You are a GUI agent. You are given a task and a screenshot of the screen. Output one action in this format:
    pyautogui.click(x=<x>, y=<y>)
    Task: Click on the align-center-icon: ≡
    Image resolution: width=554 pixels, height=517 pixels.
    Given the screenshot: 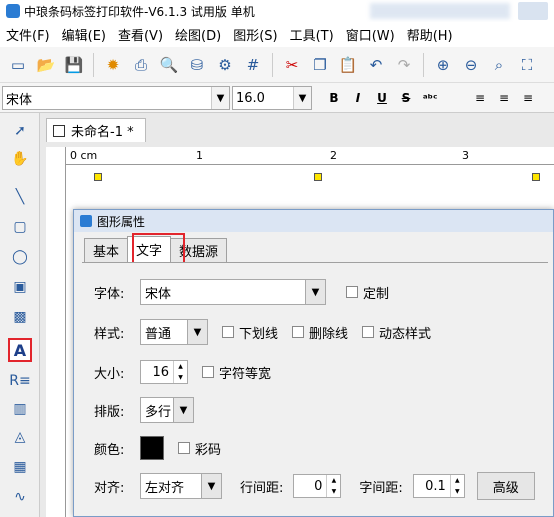 What is the action you would take?
    pyautogui.click(x=504, y=98)
    